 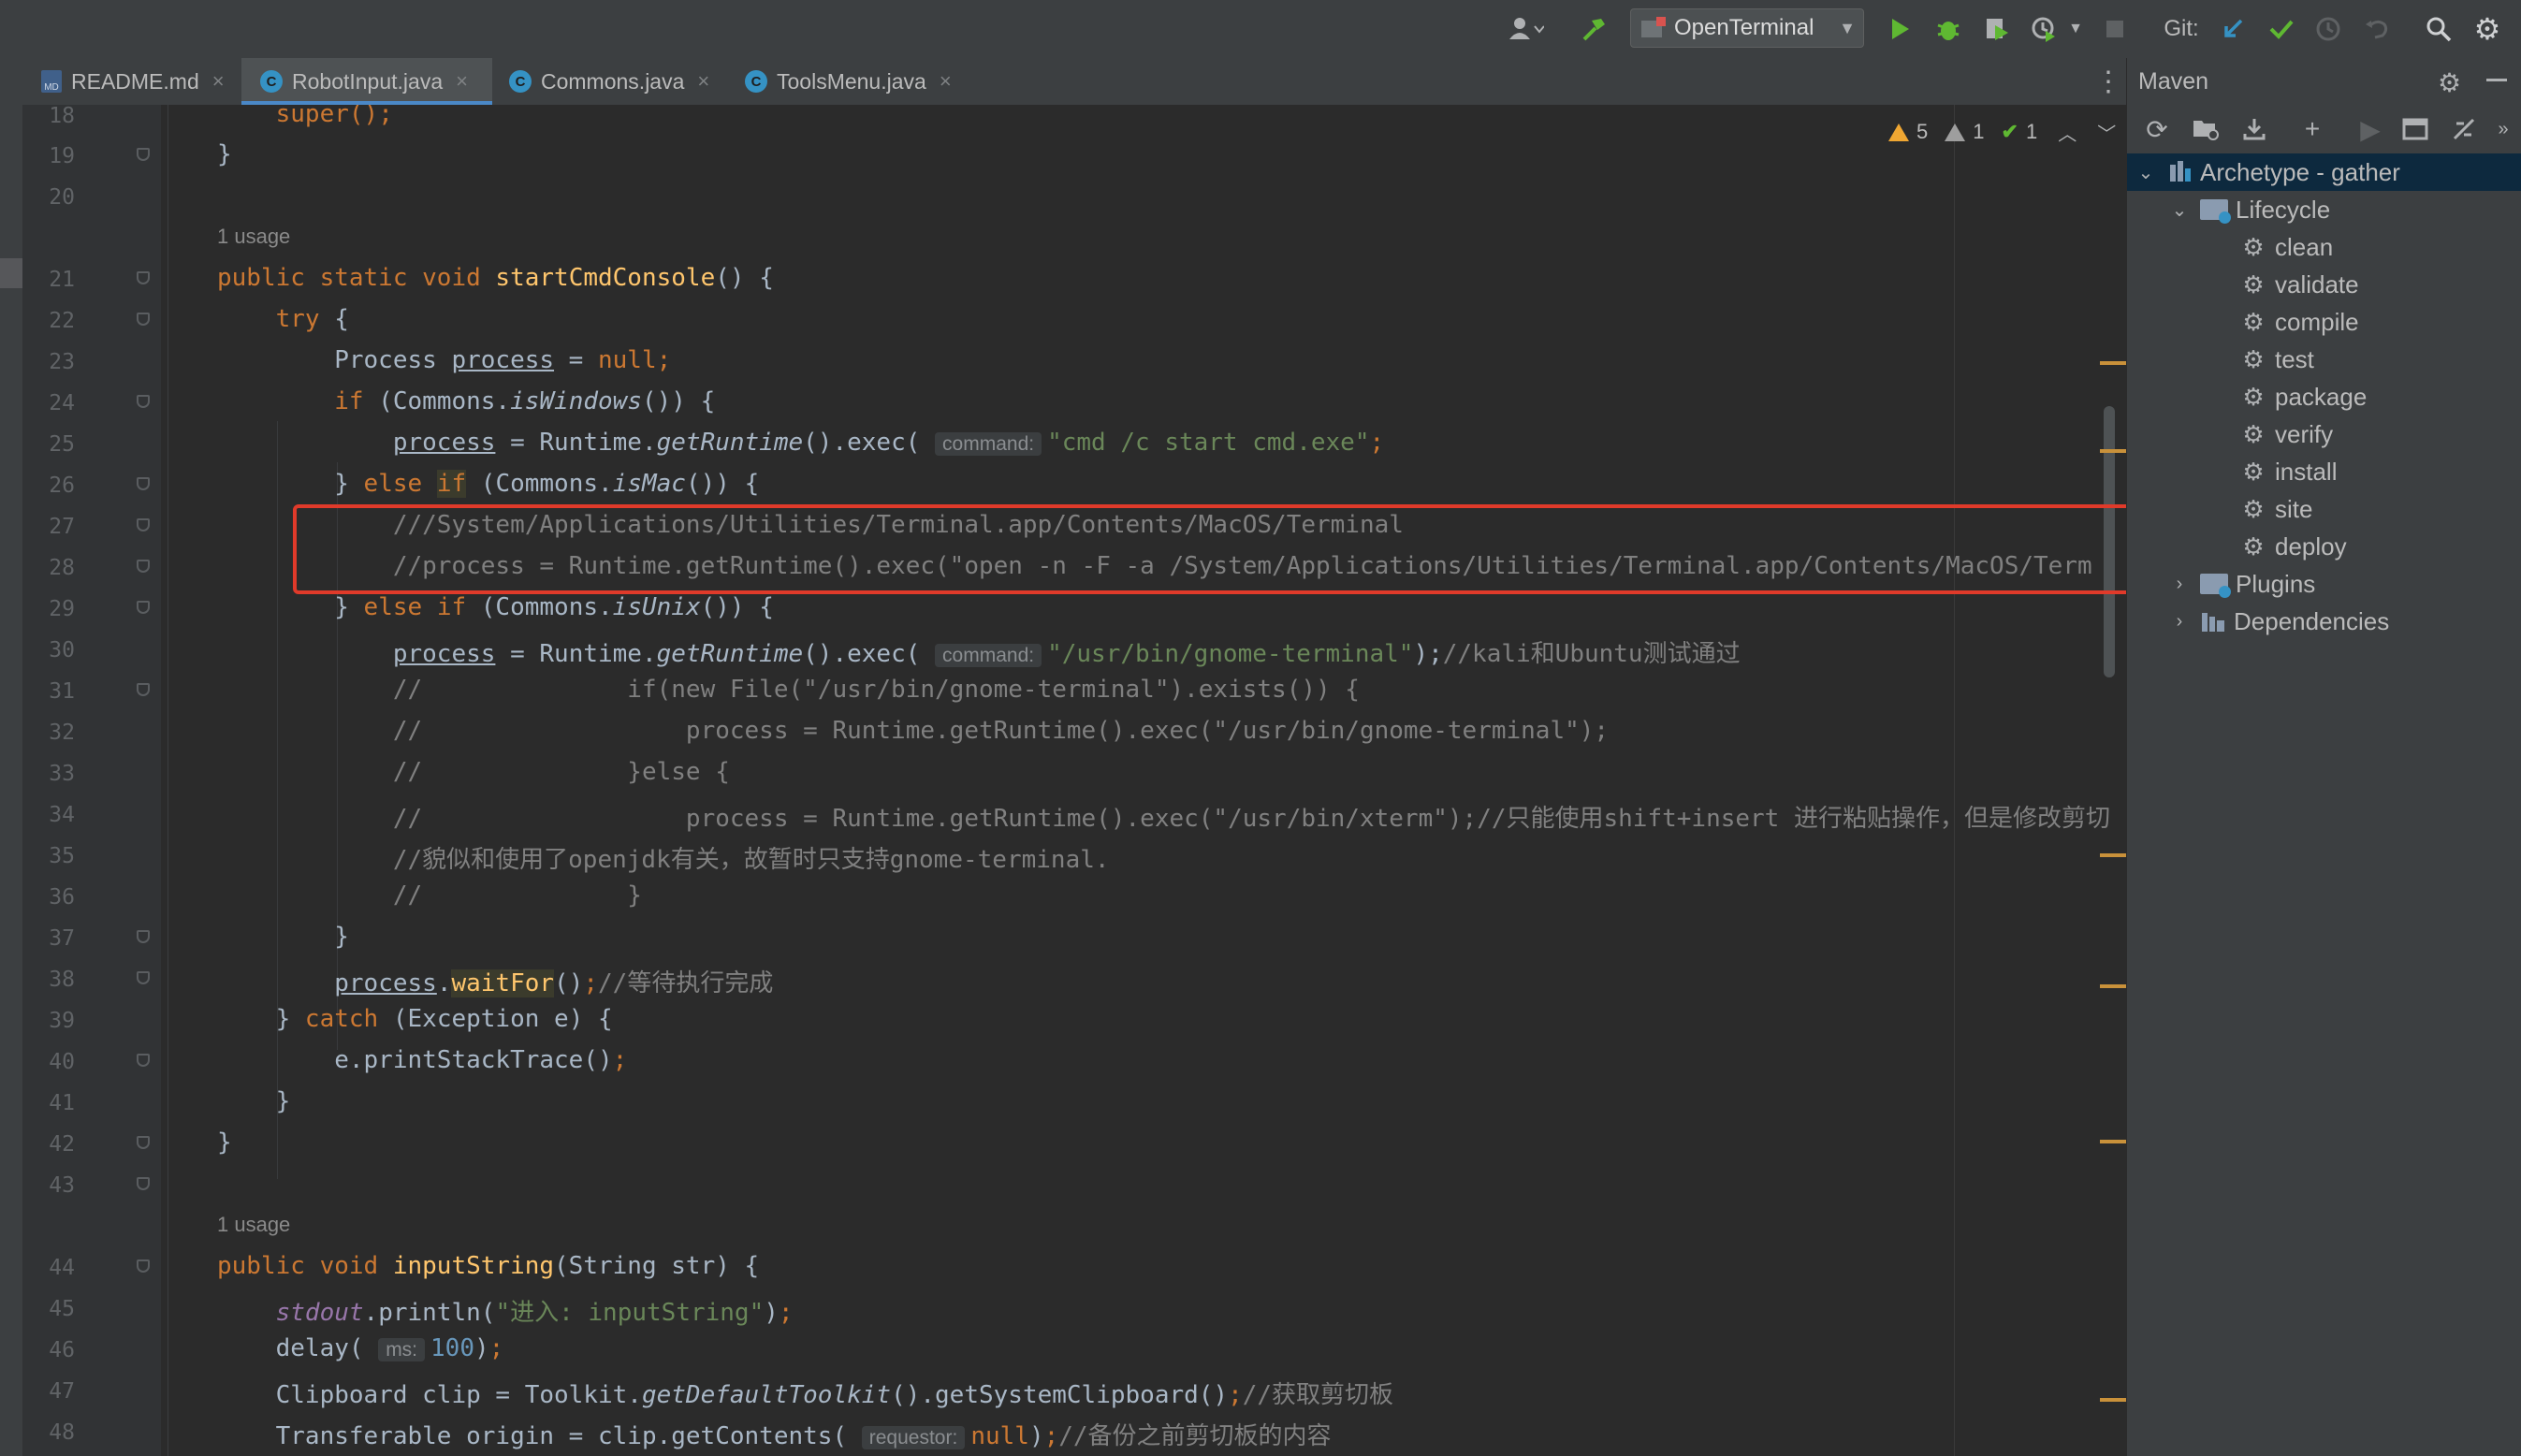 What do you see at coordinates (402, 1349) in the screenshot?
I see `parameter-hint: ms:` at bounding box center [402, 1349].